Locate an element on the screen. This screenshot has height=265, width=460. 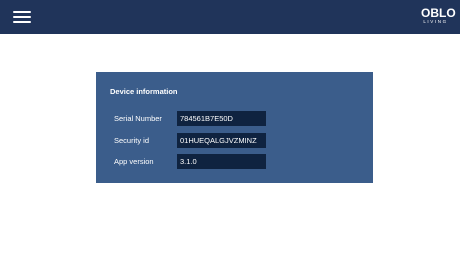
panel-title: Device information is located at coordinates (144, 91).